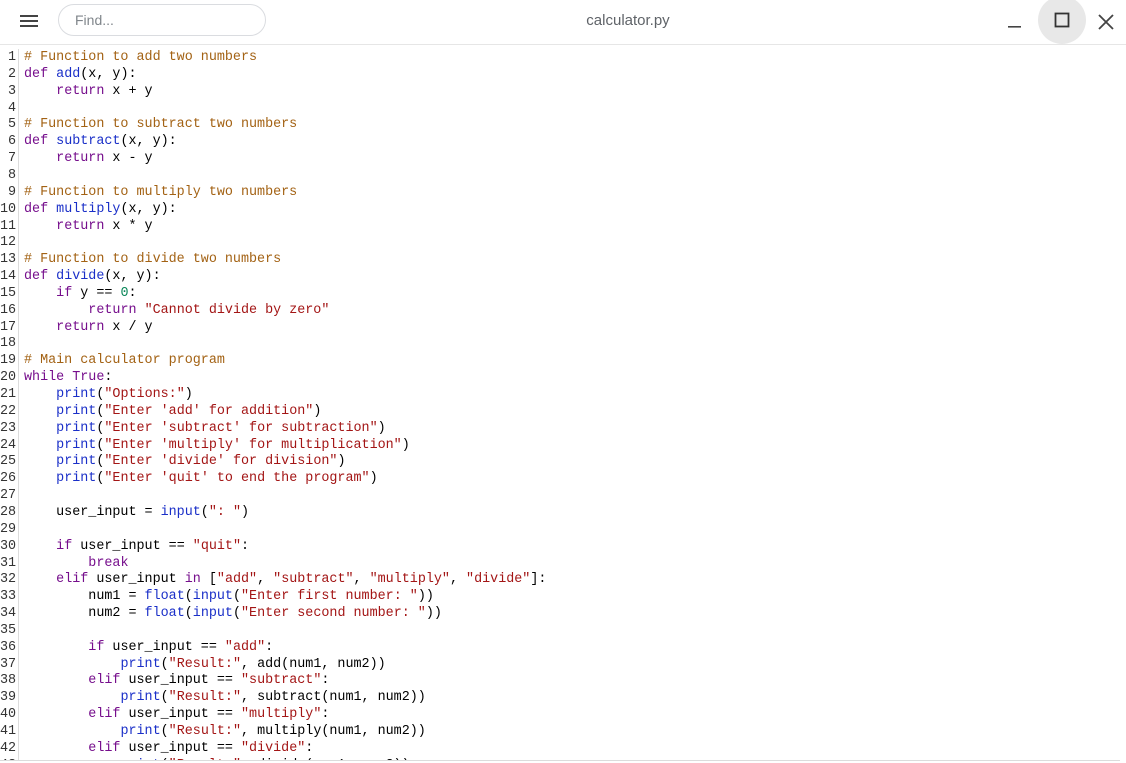 The image size is (1126, 763). Describe the element at coordinates (1106, 22) in the screenshot. I see `close-button` at that location.